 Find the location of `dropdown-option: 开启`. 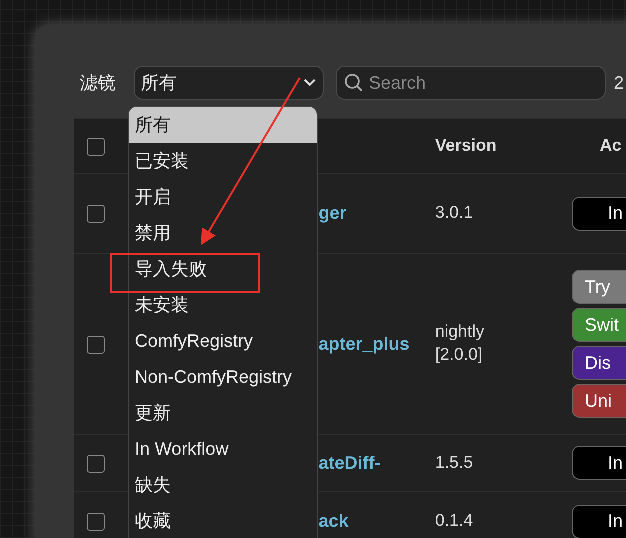

dropdown-option: 开启 is located at coordinates (223, 197).